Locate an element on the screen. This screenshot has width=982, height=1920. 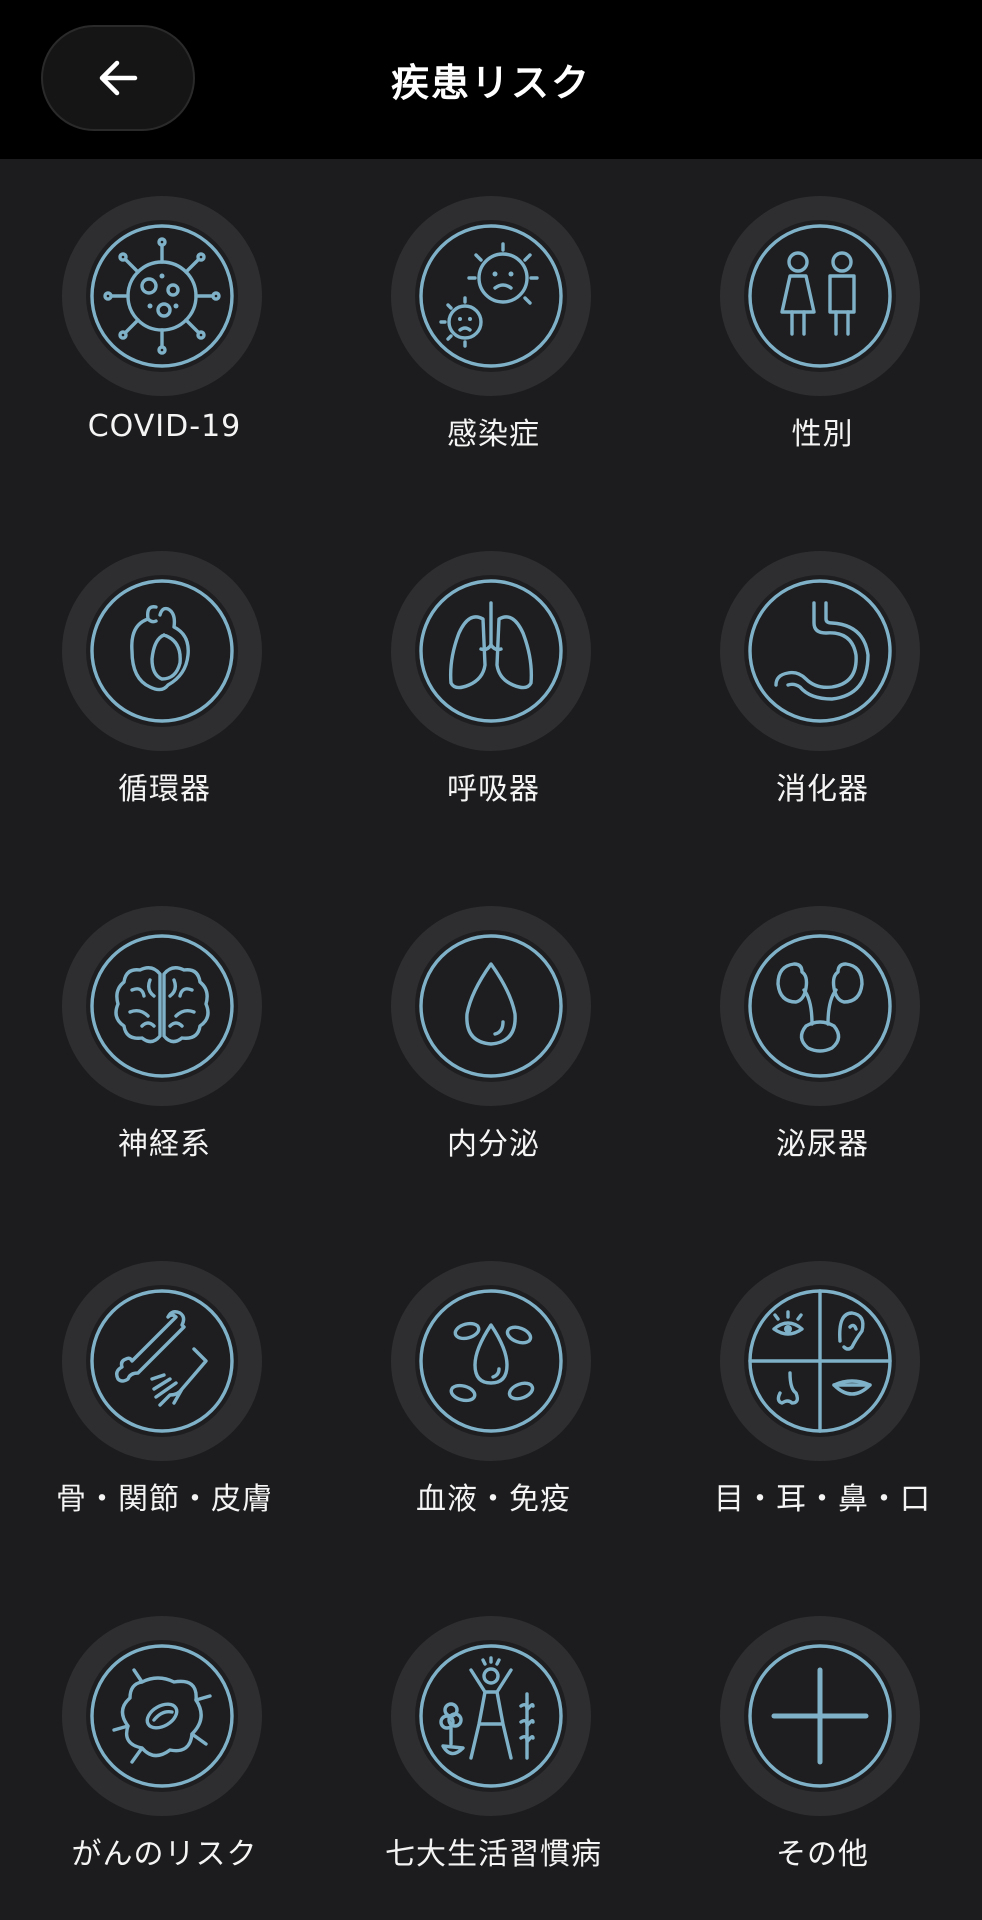
category-urinary: 泌尿器 is located at coordinates (820, 1034).